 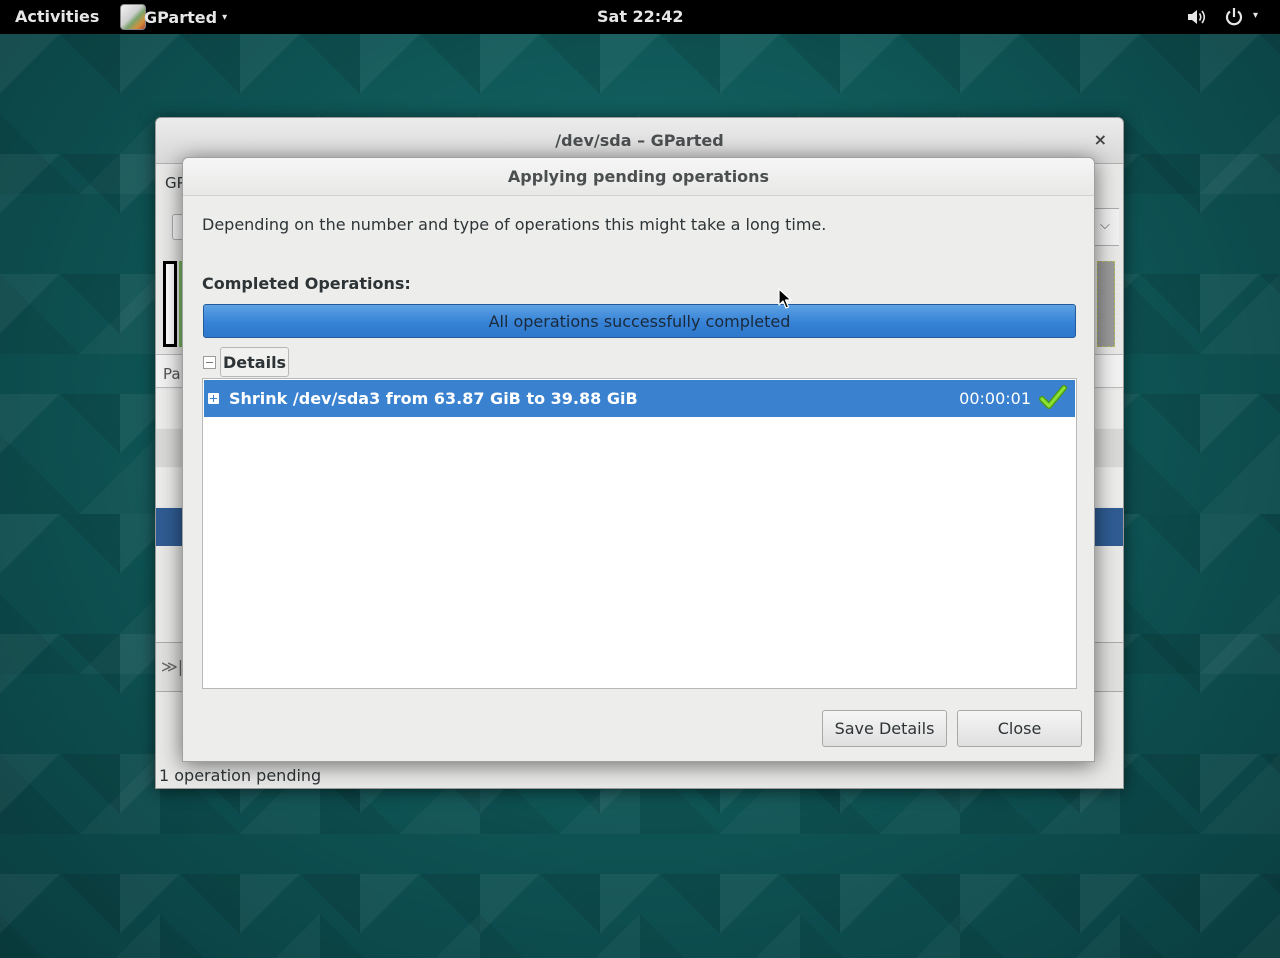 I want to click on progress-bar: All operations successfully completed, so click(x=639, y=321).